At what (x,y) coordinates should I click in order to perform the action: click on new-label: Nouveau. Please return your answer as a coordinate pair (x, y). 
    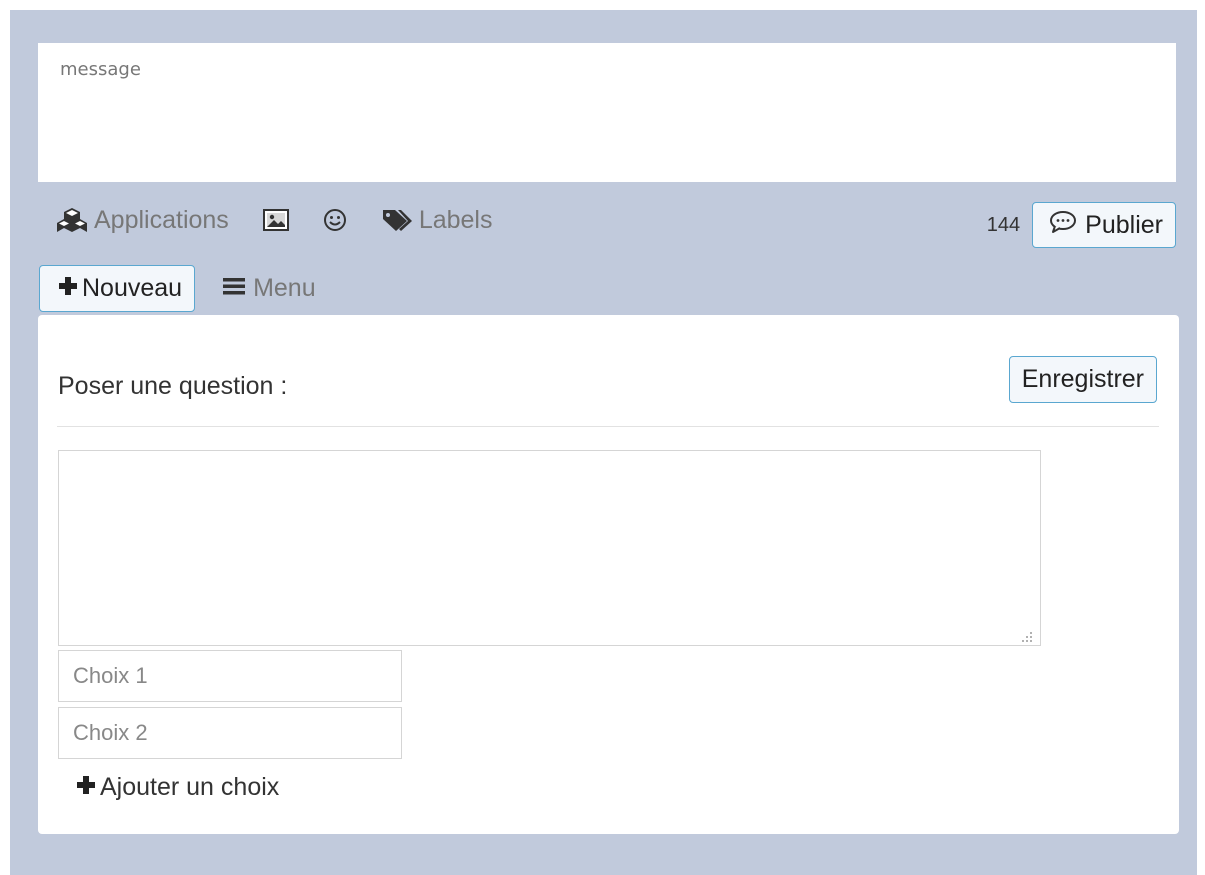
    Looking at the image, I should click on (132, 288).